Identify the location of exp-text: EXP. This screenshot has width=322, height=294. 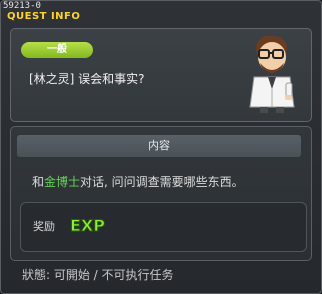
(87, 225).